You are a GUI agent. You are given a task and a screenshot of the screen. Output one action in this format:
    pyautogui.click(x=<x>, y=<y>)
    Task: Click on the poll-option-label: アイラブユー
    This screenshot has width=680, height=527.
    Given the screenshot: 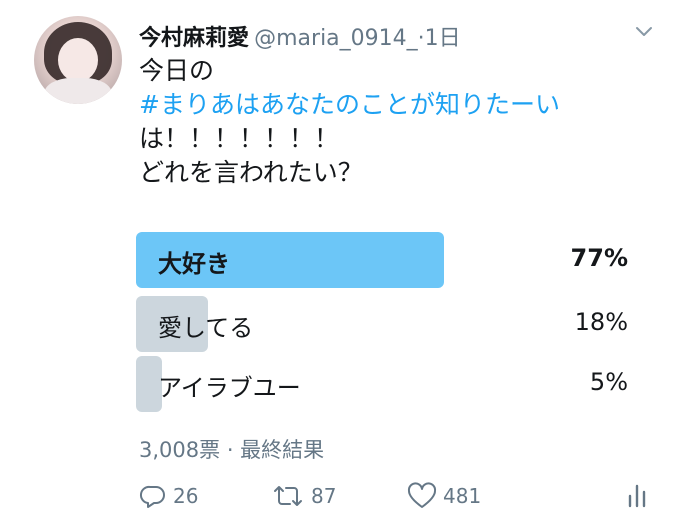 What is the action you would take?
    pyautogui.click(x=229, y=388)
    